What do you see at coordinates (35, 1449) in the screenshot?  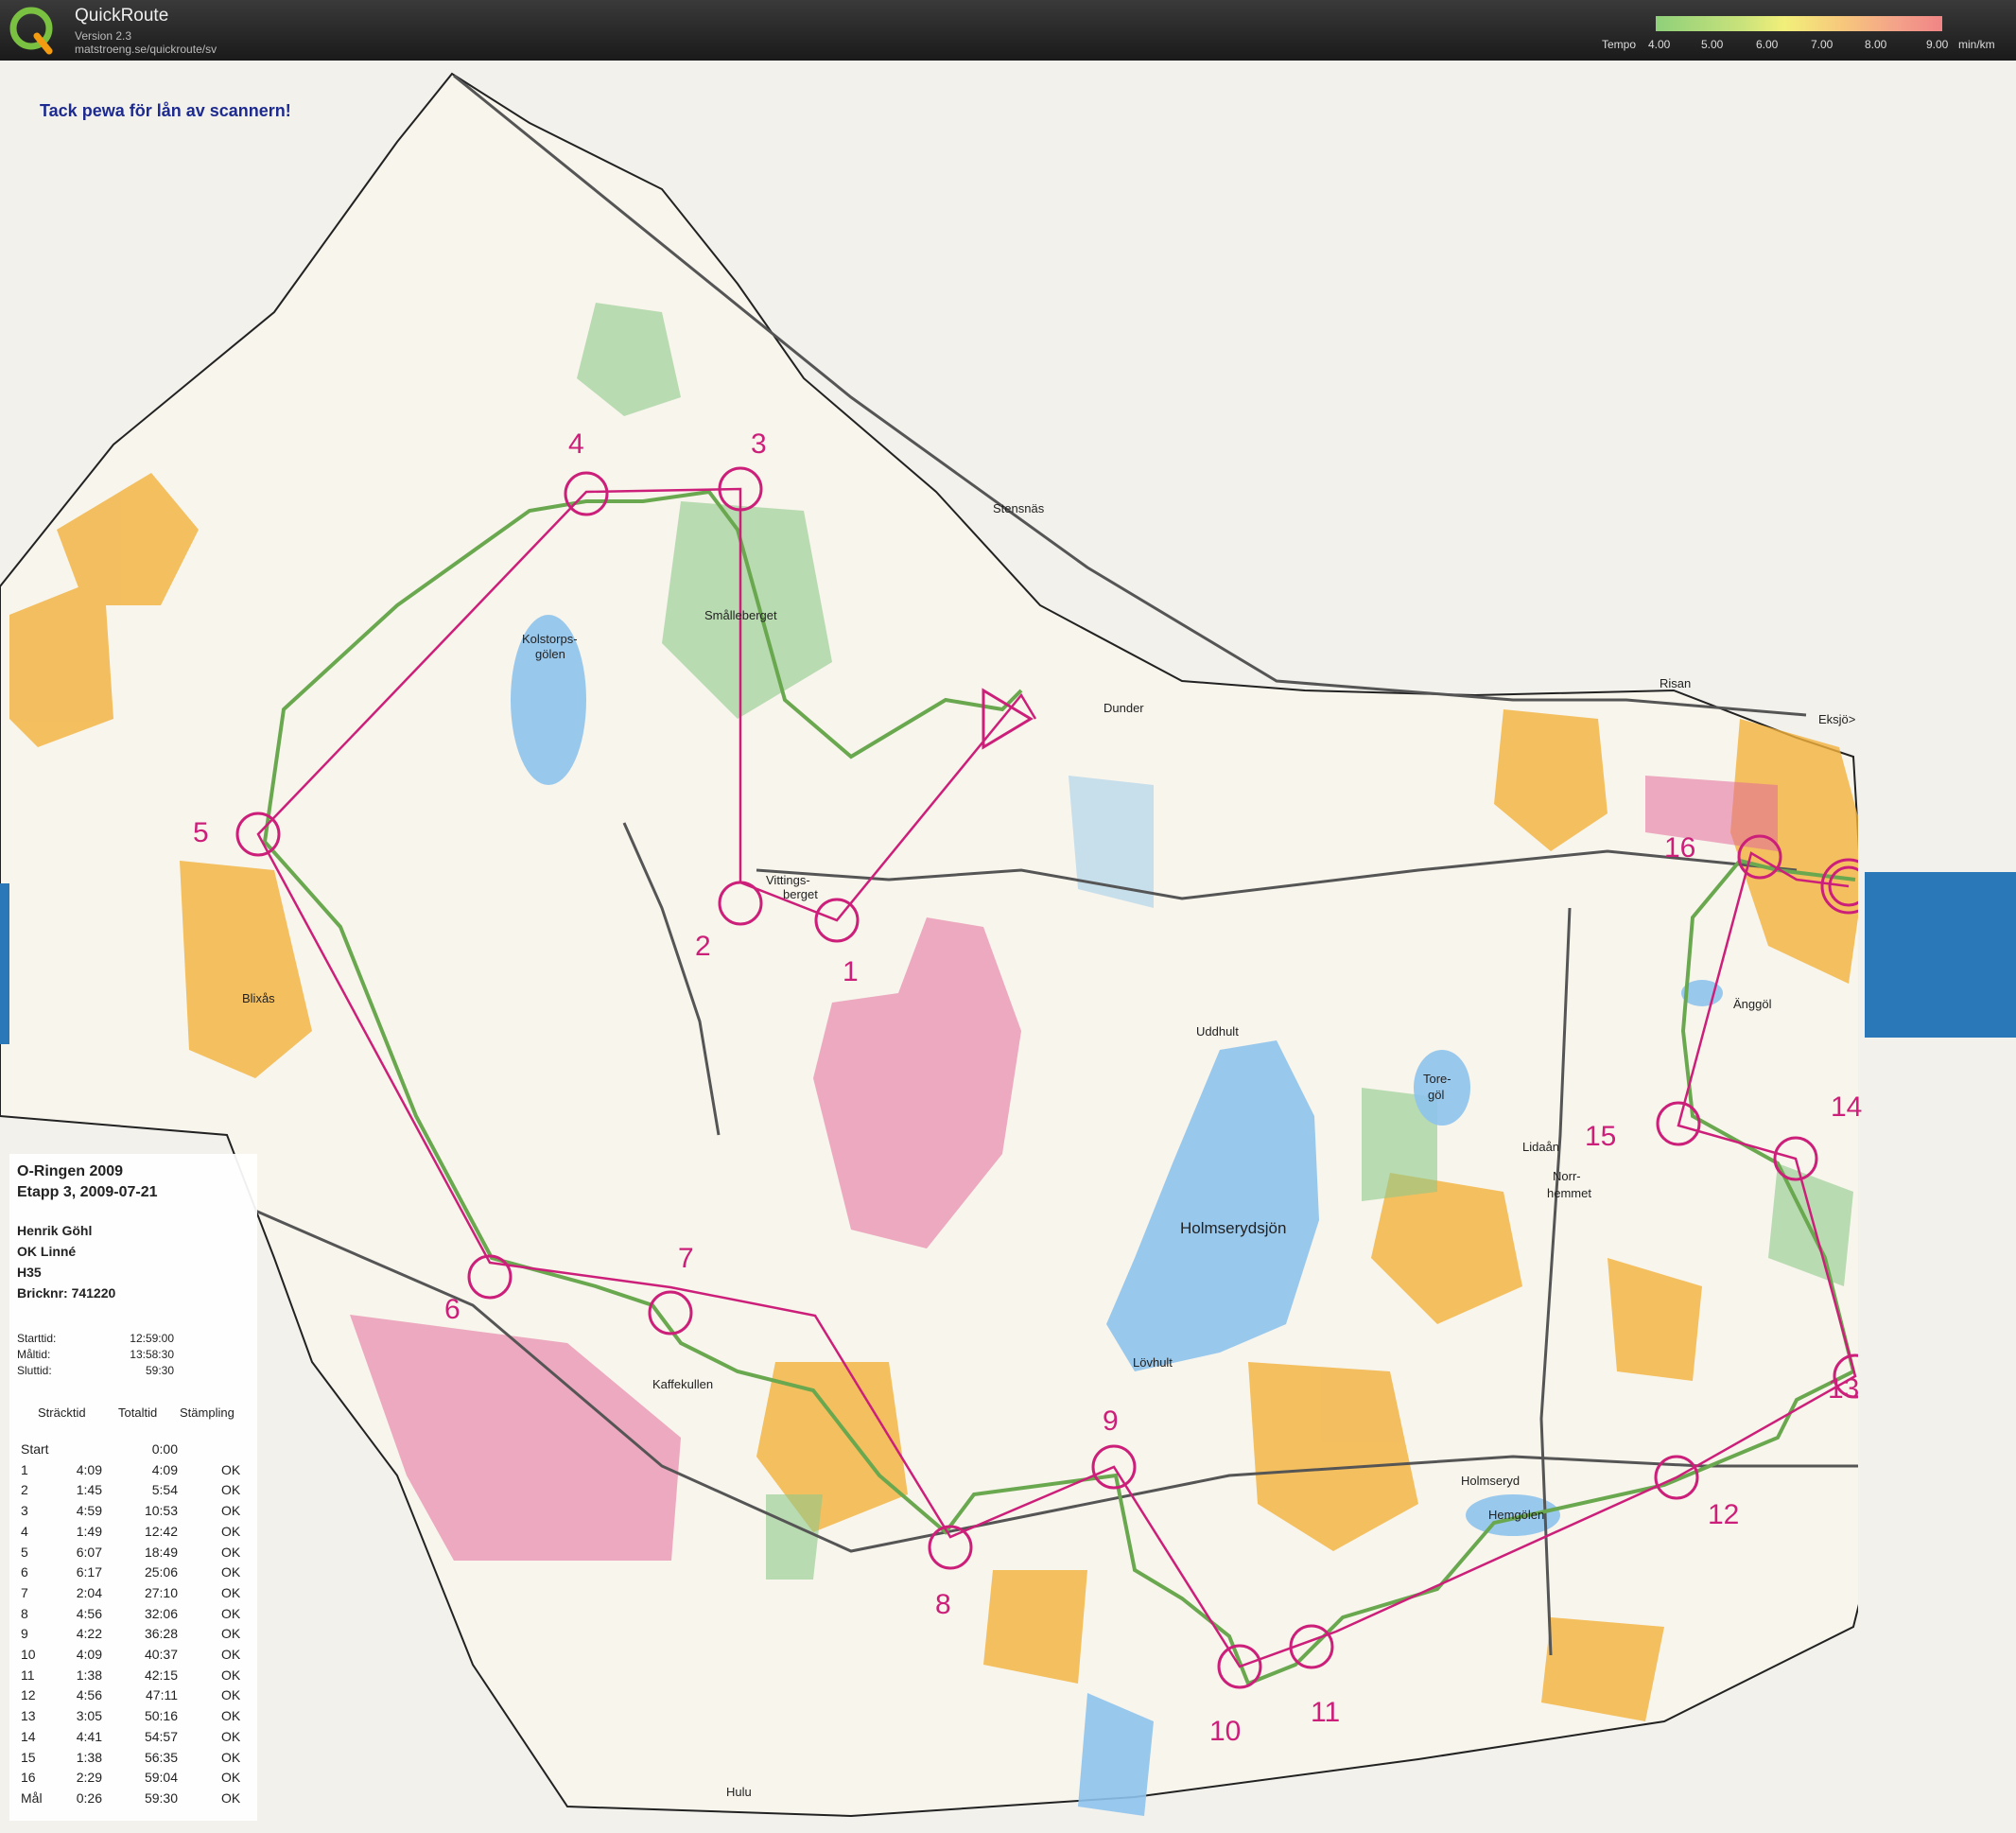 I see `split-leg: Start` at bounding box center [35, 1449].